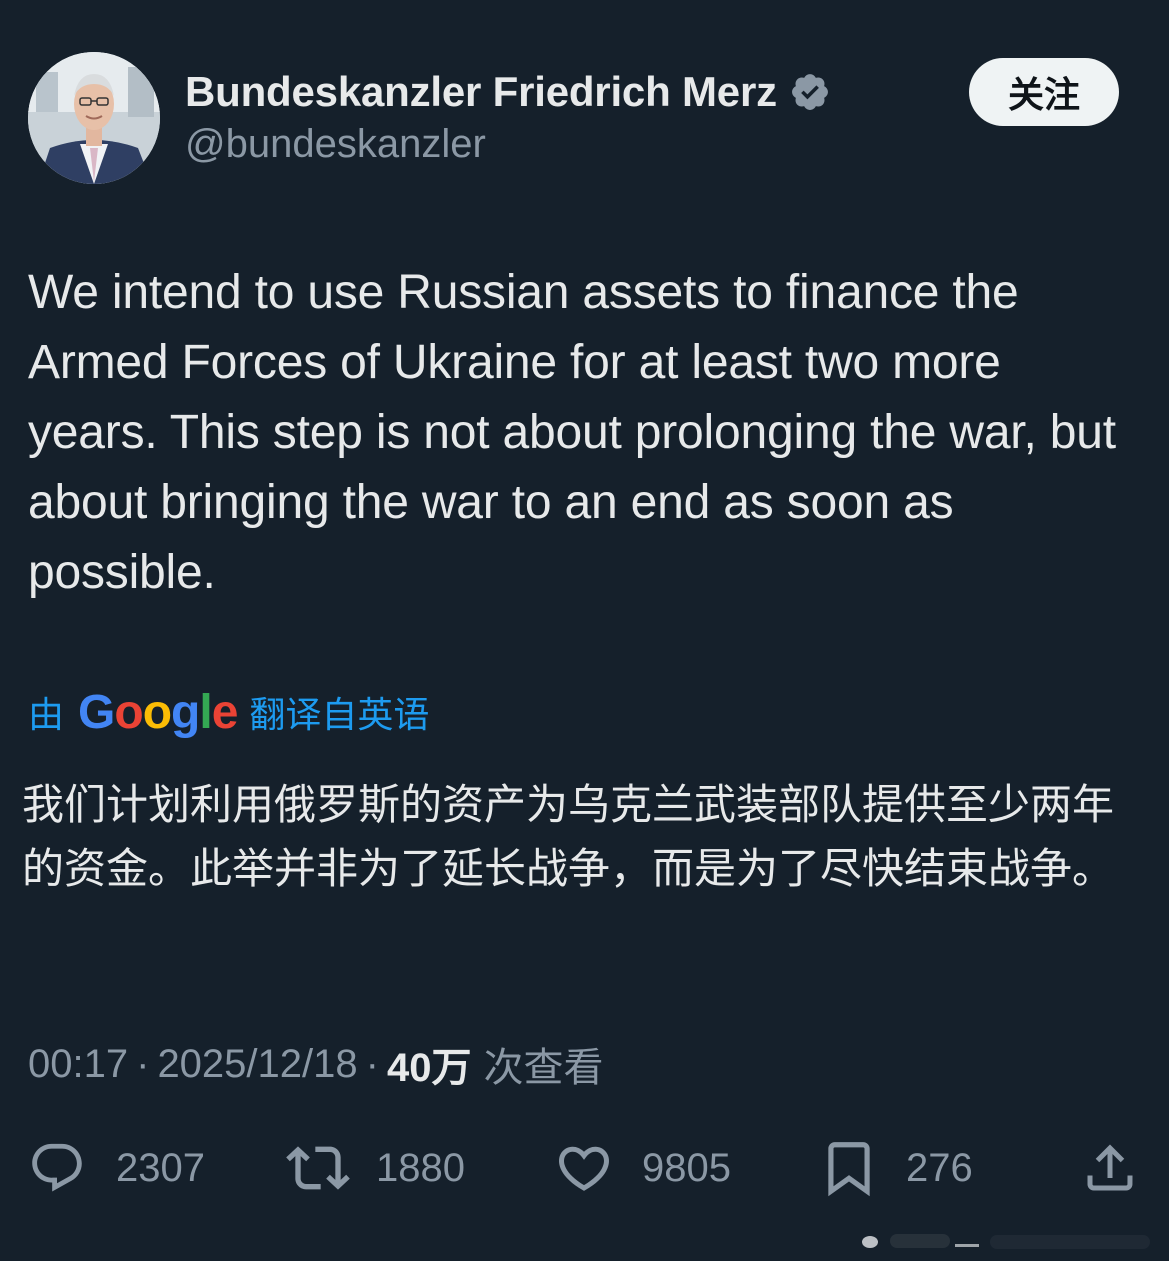 This screenshot has height=1261, width=1169. What do you see at coordinates (810, 92) in the screenshot?
I see `verified-badge-icon` at bounding box center [810, 92].